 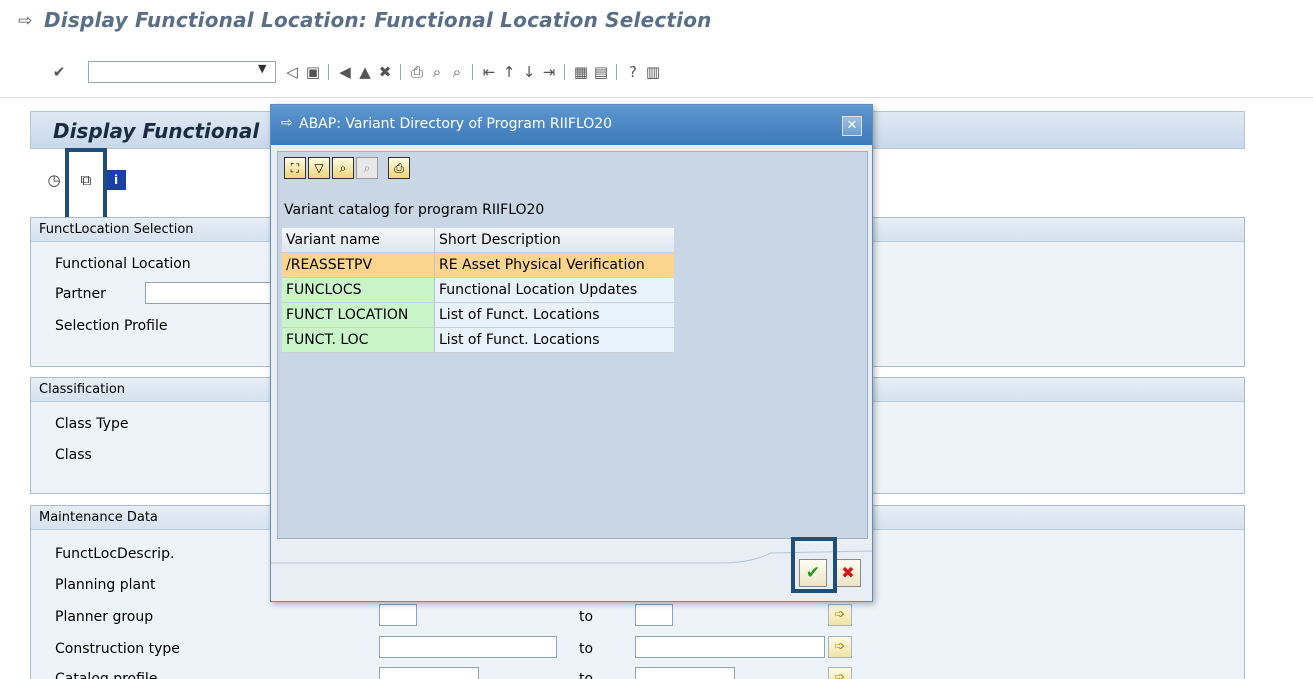 I want to click on cancel-icon: ✖, so click(x=385, y=72).